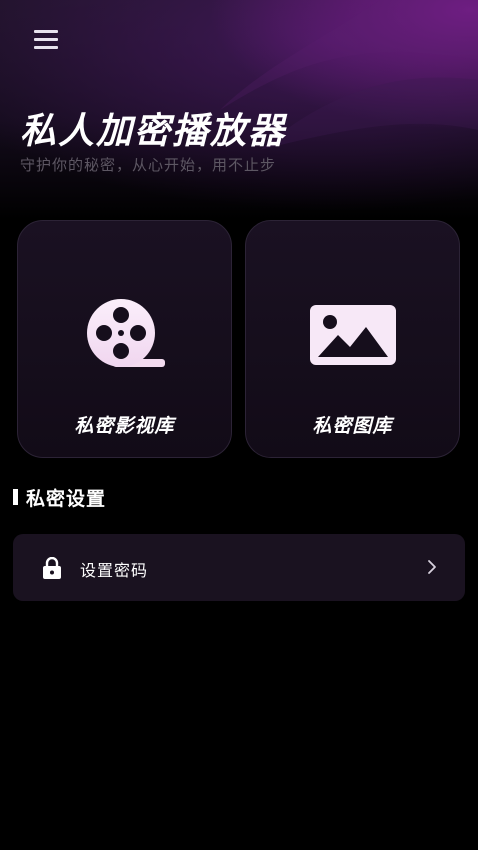 The height and width of the screenshot is (850, 478). I want to click on card-label: 私密图库, so click(352, 426).